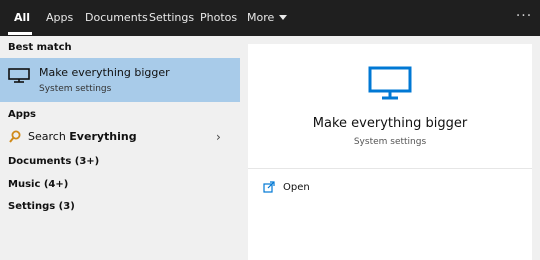 Image resolution: width=540 pixels, height=260 pixels. I want to click on search-web-result: Search Everything ›, so click(120, 137).